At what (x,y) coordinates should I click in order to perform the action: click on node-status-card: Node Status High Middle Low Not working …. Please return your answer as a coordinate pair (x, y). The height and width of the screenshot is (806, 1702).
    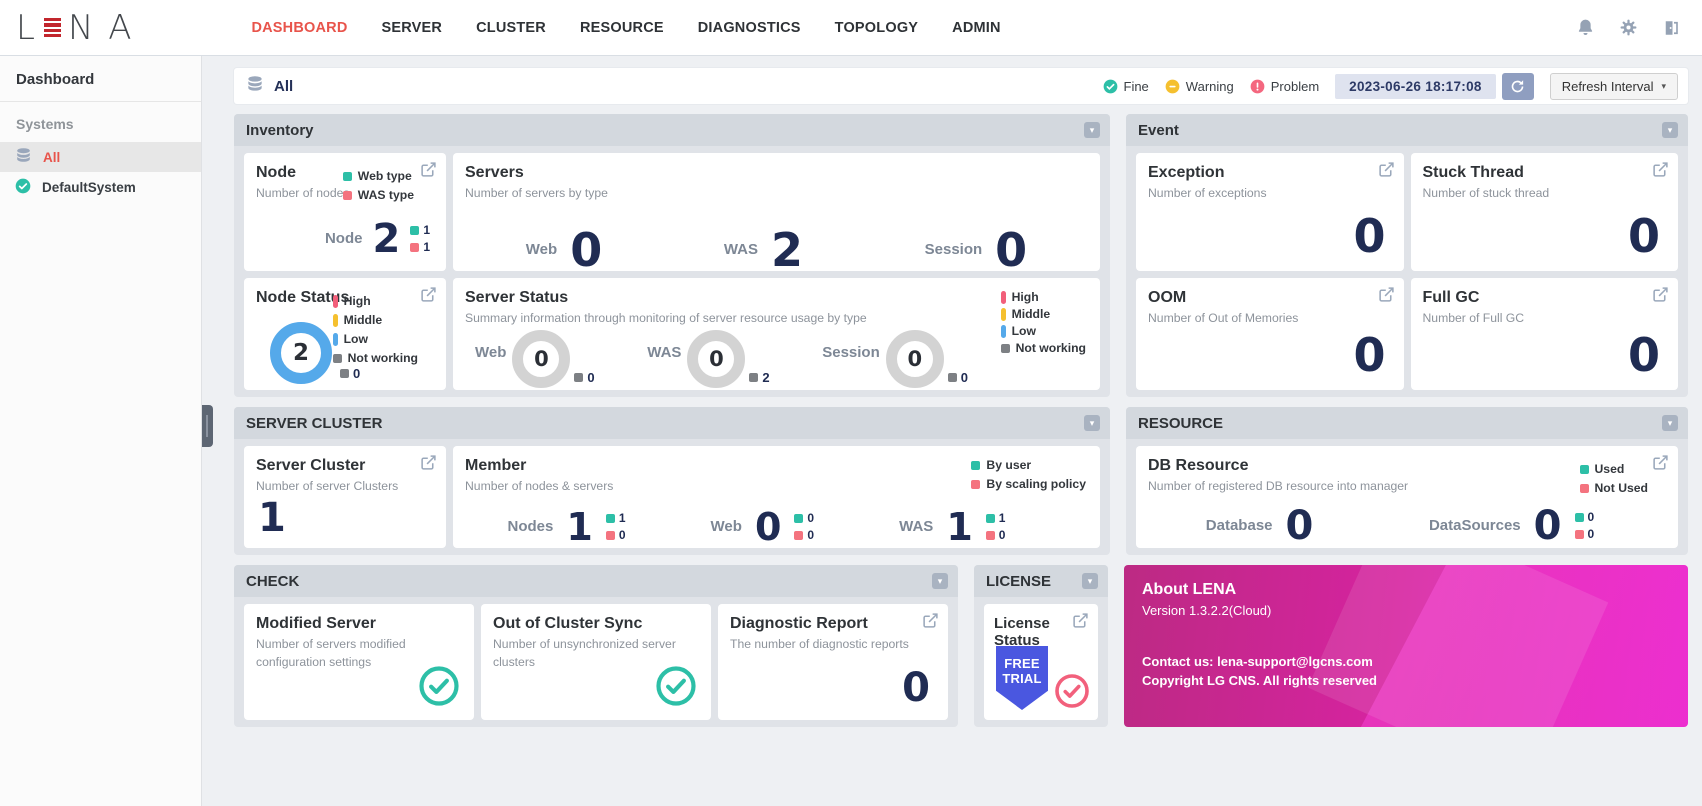
    Looking at the image, I should click on (345, 334).